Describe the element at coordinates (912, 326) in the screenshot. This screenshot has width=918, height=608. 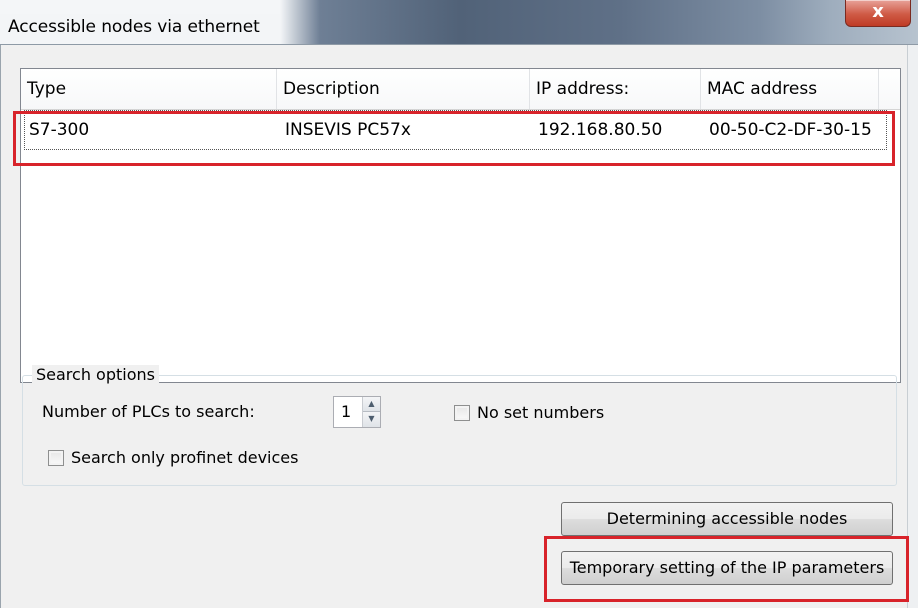
I see `dialog-right-border` at that location.